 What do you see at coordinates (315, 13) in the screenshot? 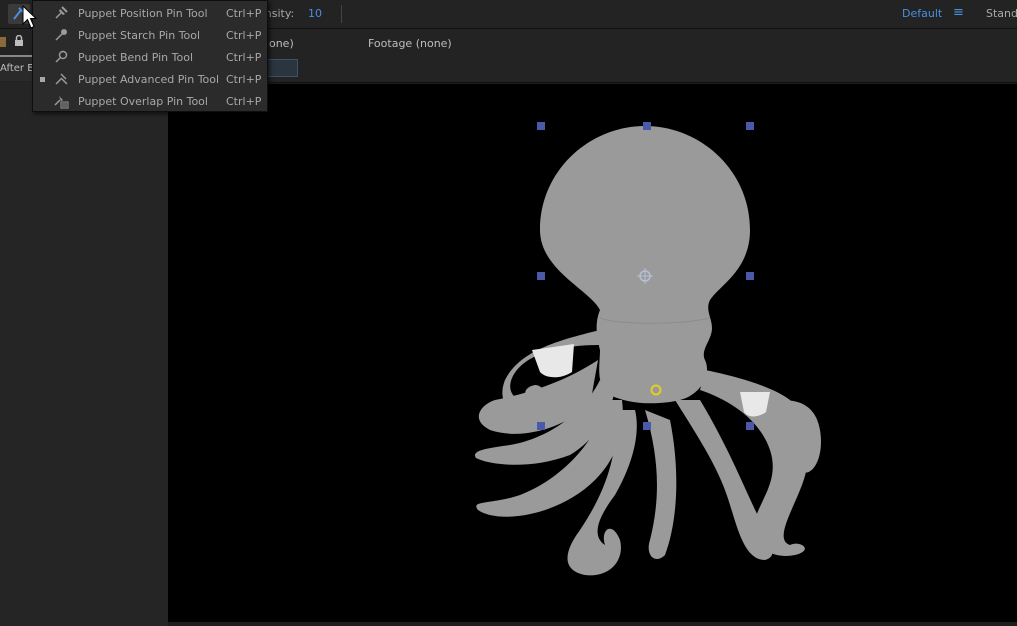
I see `density-value: 10` at bounding box center [315, 13].